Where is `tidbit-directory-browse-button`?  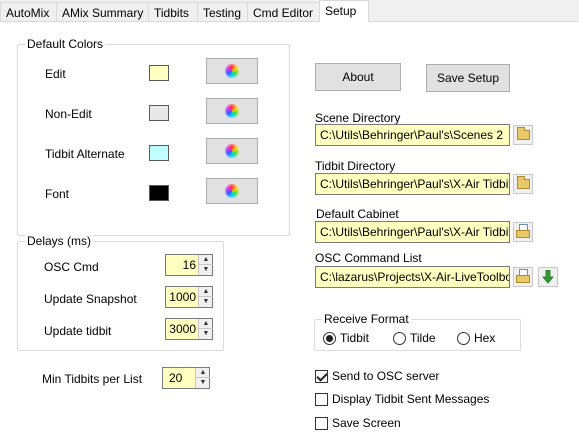
tidbit-directory-browse-button is located at coordinates (523, 184).